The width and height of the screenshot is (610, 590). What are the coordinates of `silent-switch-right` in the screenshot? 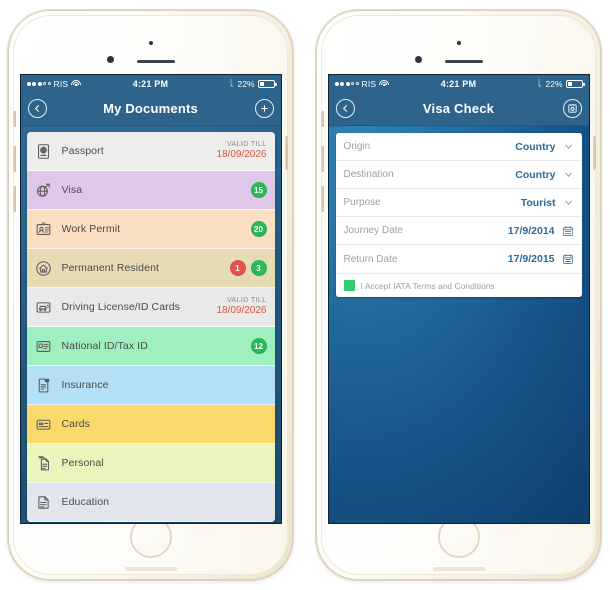 It's located at (322, 119).